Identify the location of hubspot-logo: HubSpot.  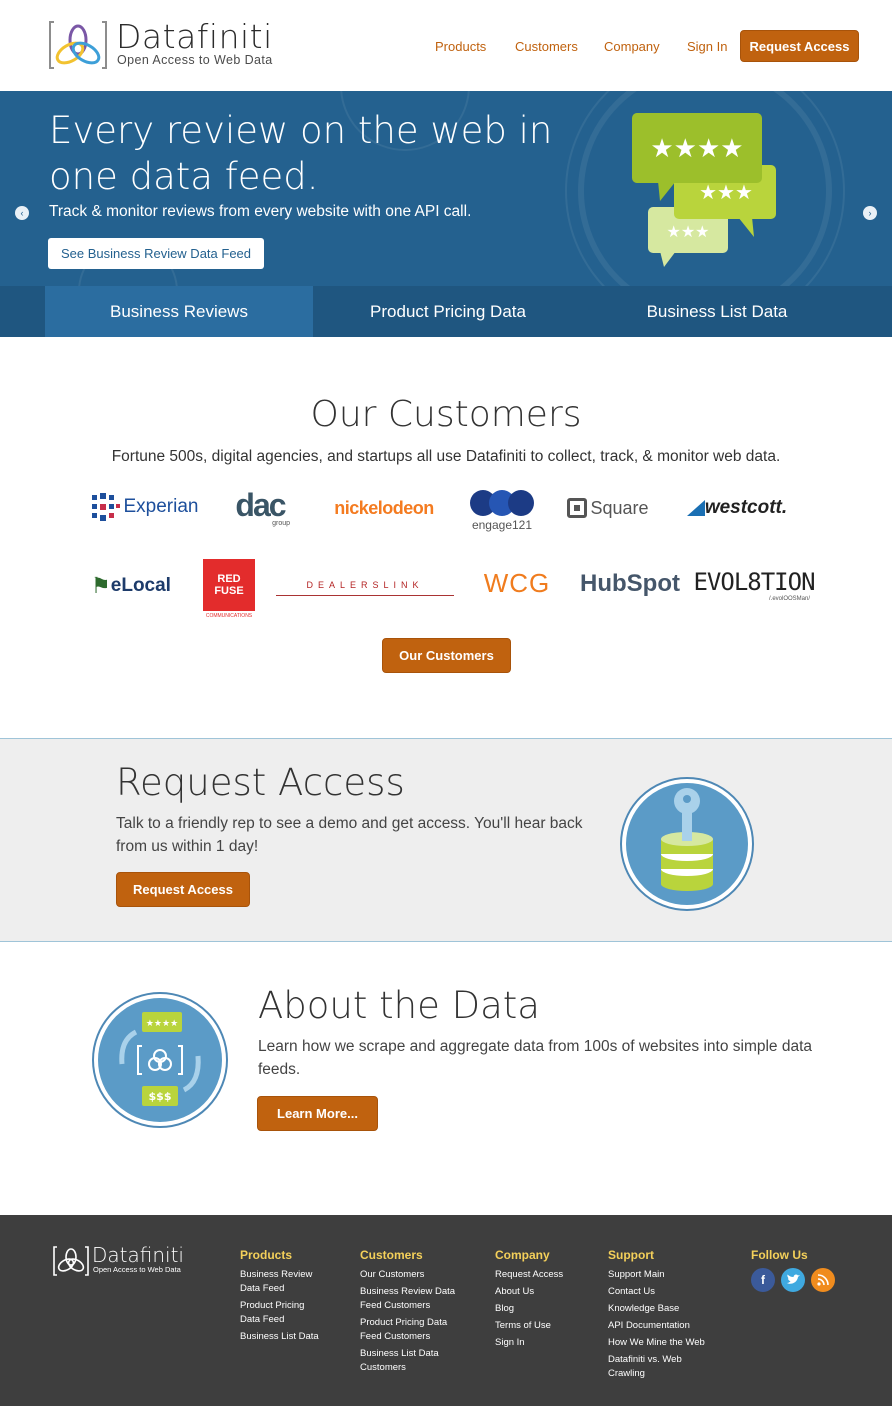
(630, 584).